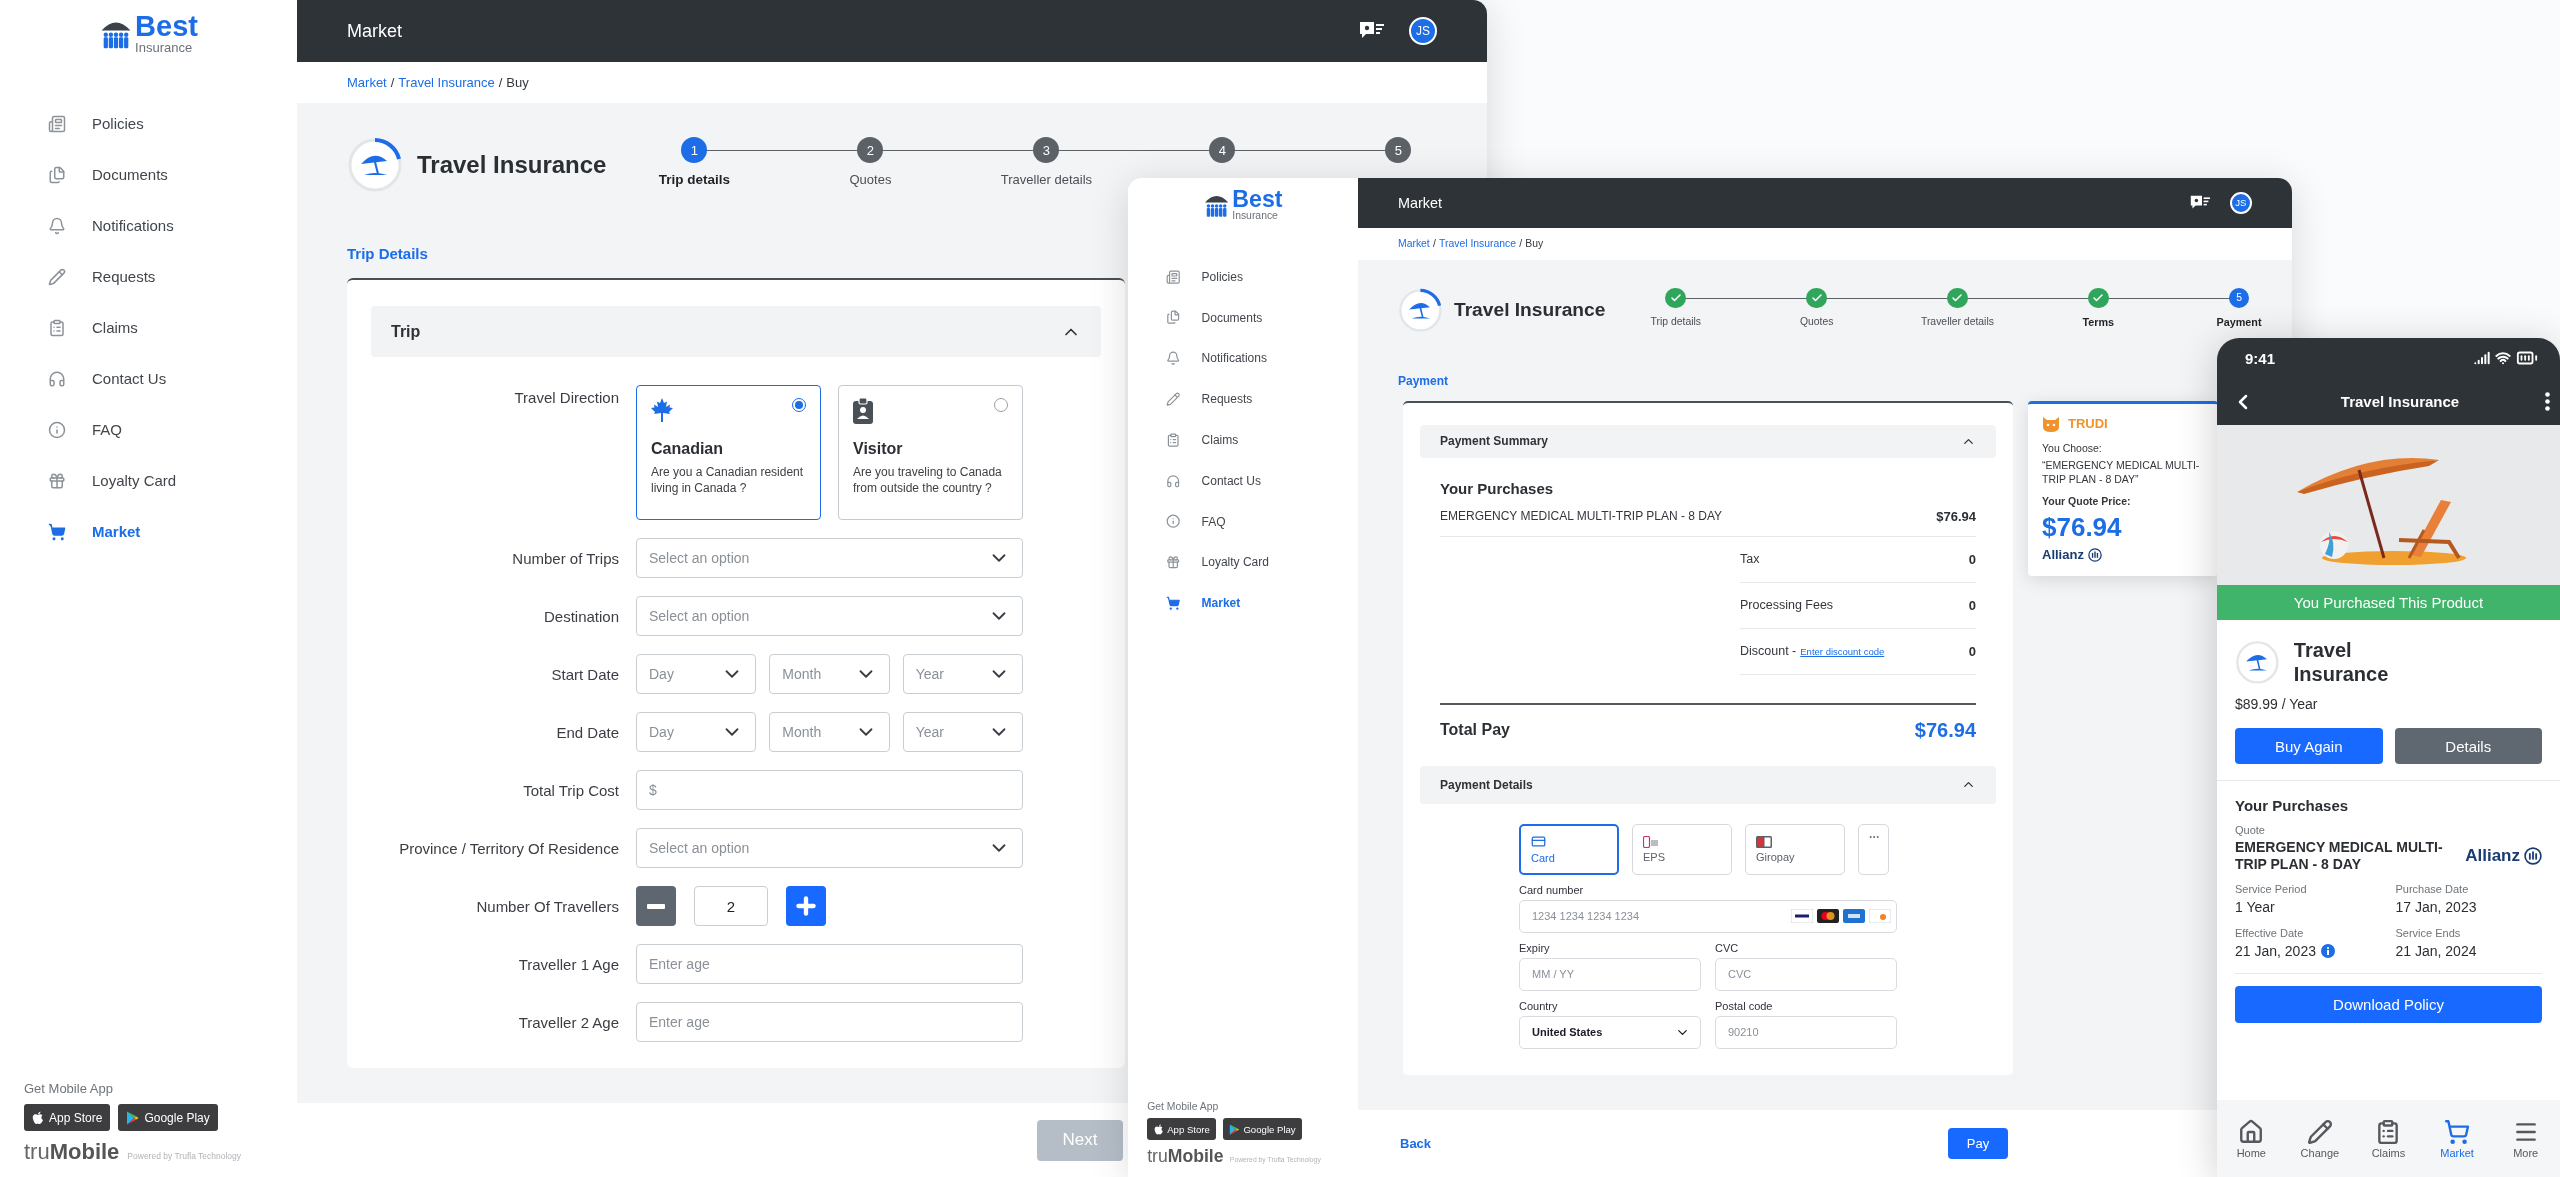  I want to click on payment-method-tab: EPS, so click(1682, 849).